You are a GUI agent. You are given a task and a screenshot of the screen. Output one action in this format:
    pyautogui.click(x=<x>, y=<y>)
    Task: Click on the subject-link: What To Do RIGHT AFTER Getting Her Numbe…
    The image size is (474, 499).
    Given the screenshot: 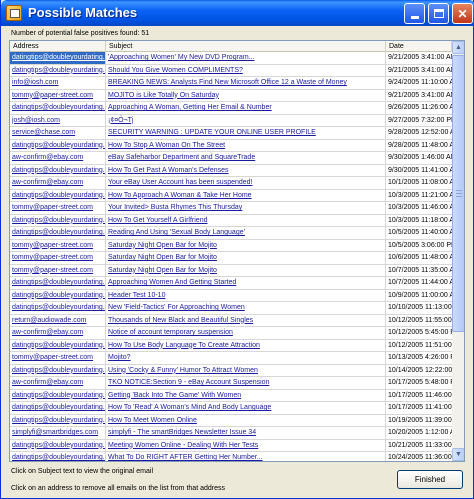 What is the action you would take?
    pyautogui.click(x=246, y=456)
    